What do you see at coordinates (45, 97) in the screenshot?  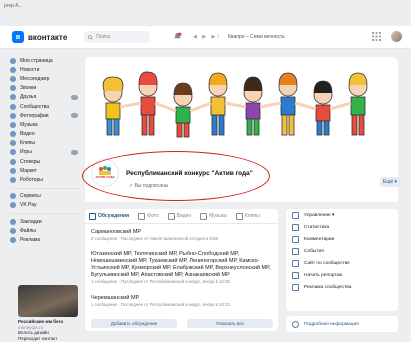 I see `sidebar-item-friends: Друзья` at bounding box center [45, 97].